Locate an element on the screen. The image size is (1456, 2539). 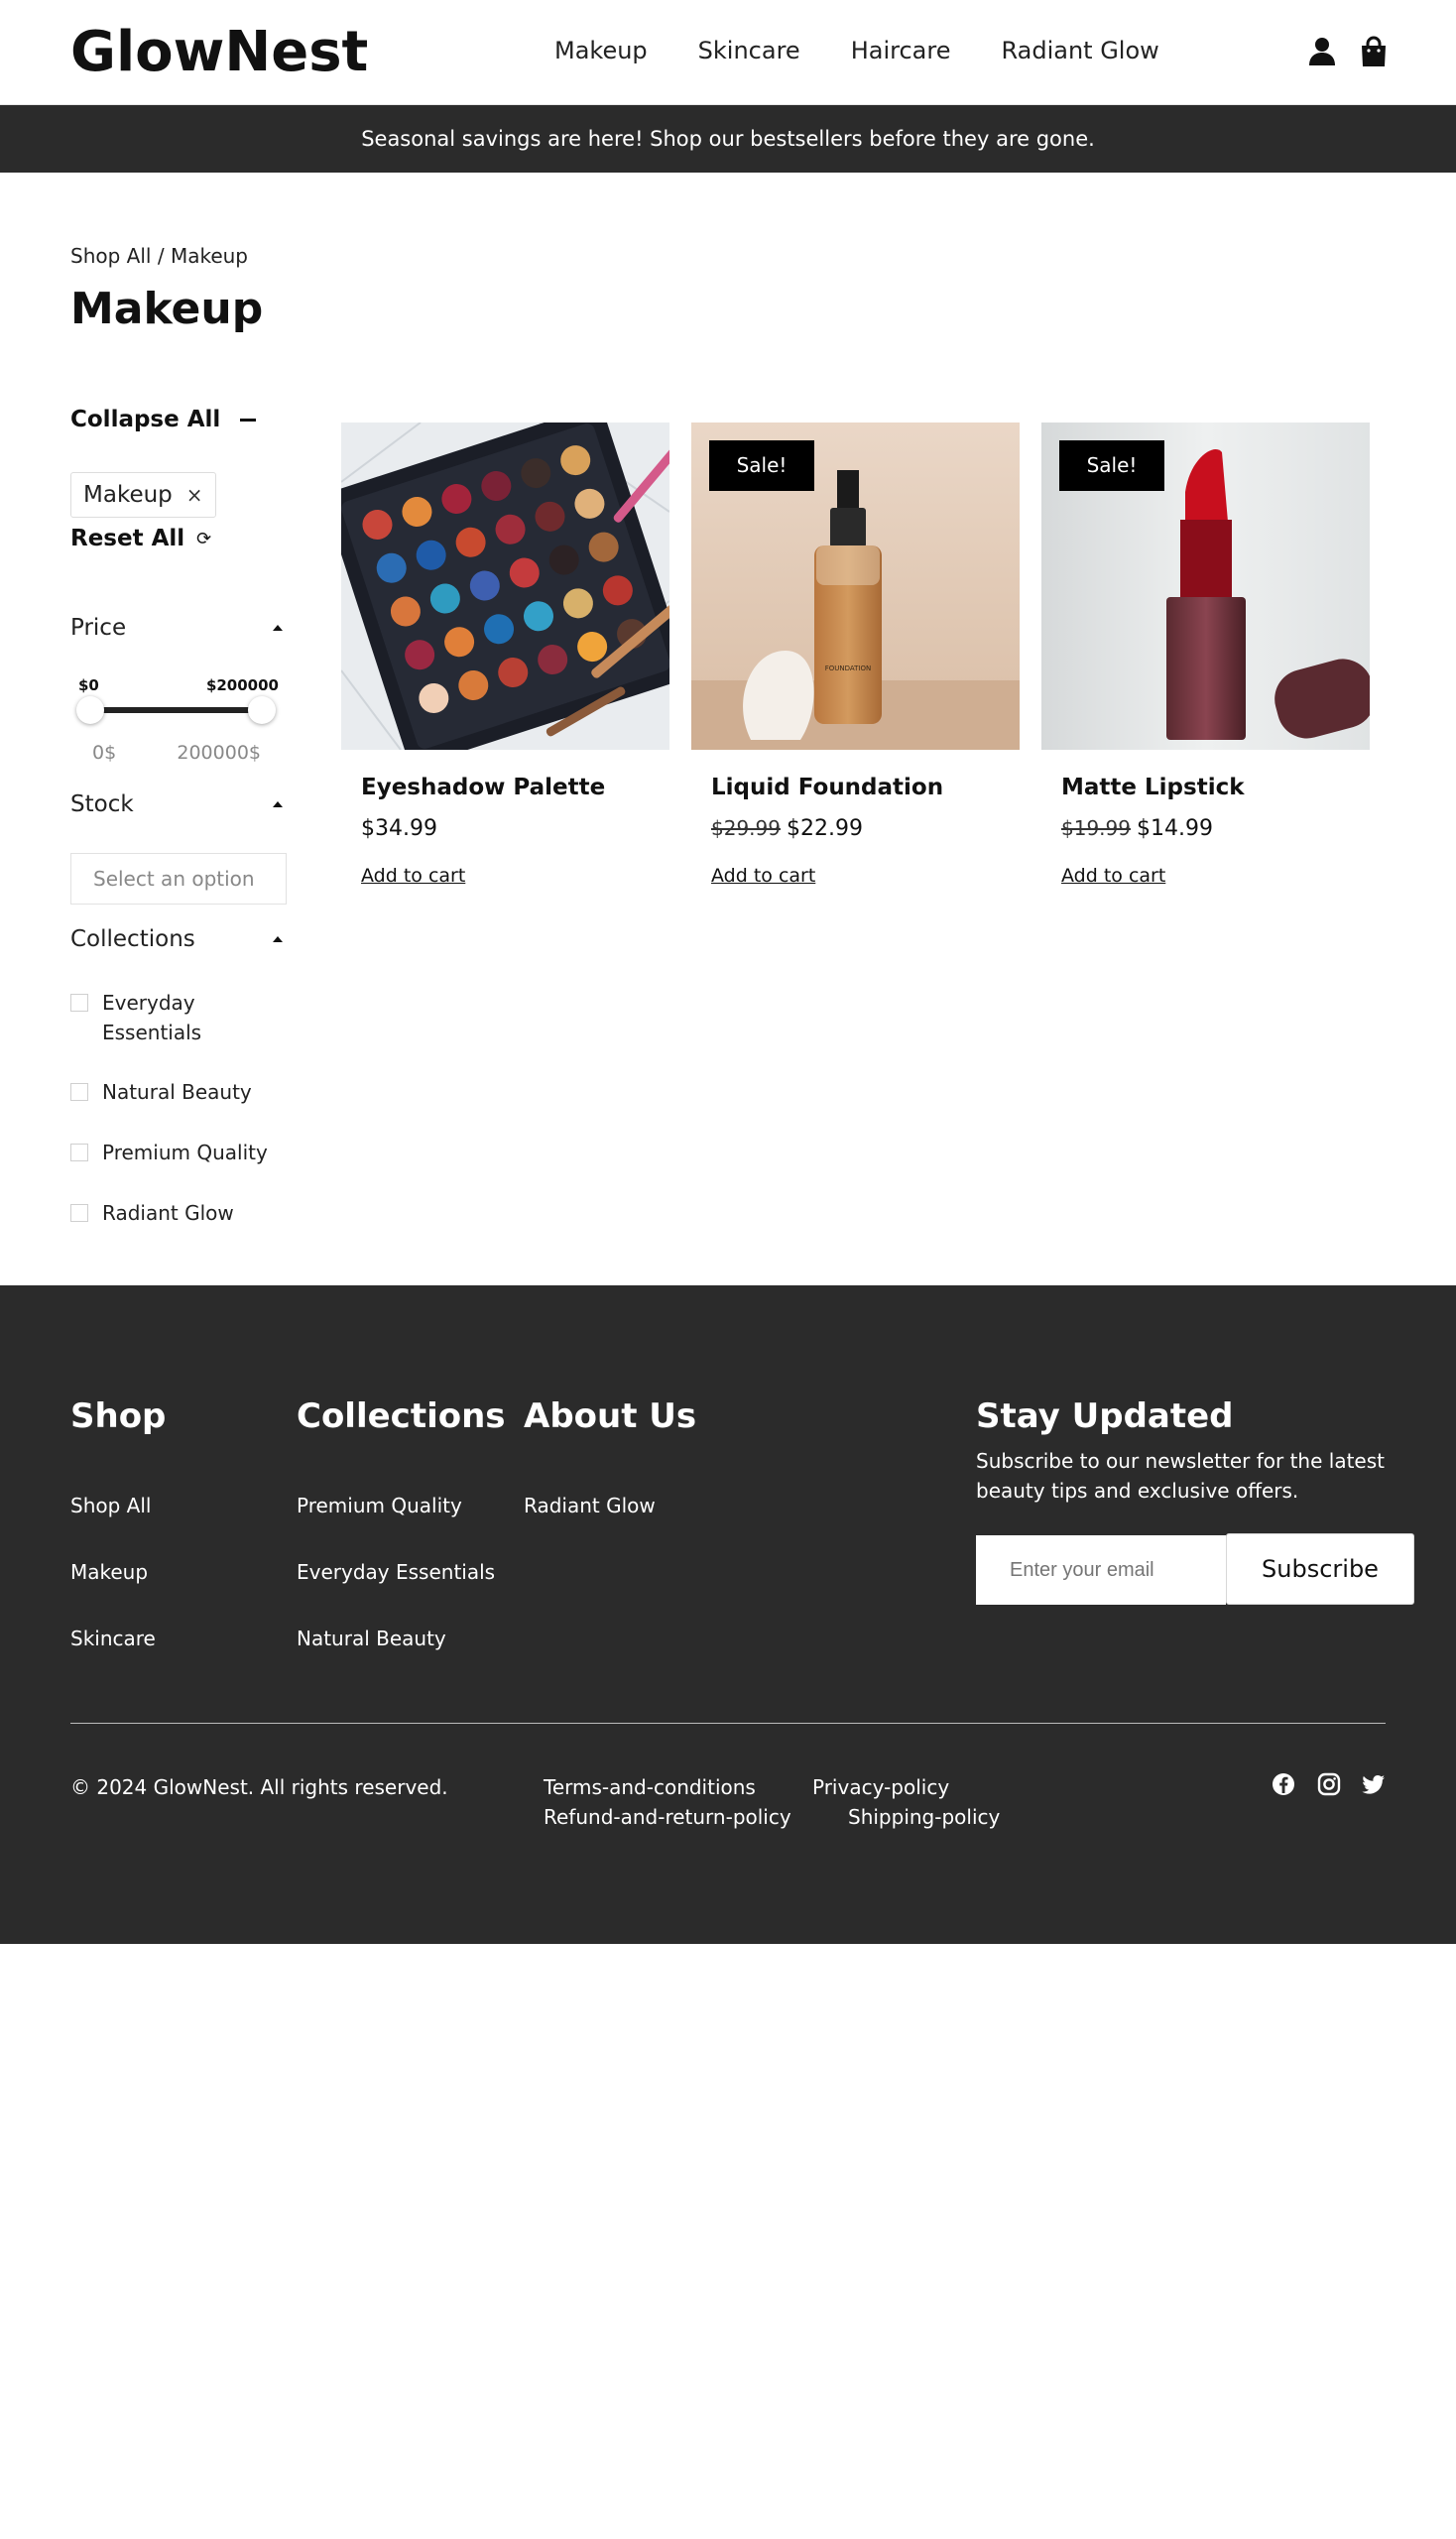
subscribe-button: Subscribe is located at coordinates (1320, 1569).